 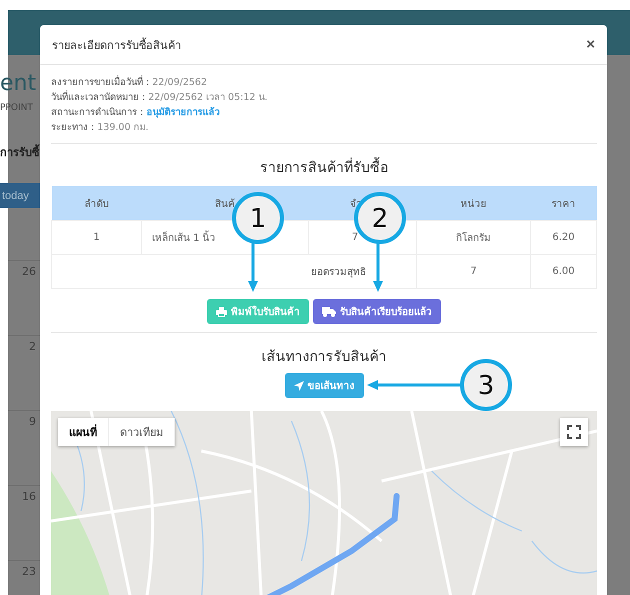 What do you see at coordinates (563, 203) in the screenshot?
I see `column-header: ราคา` at bounding box center [563, 203].